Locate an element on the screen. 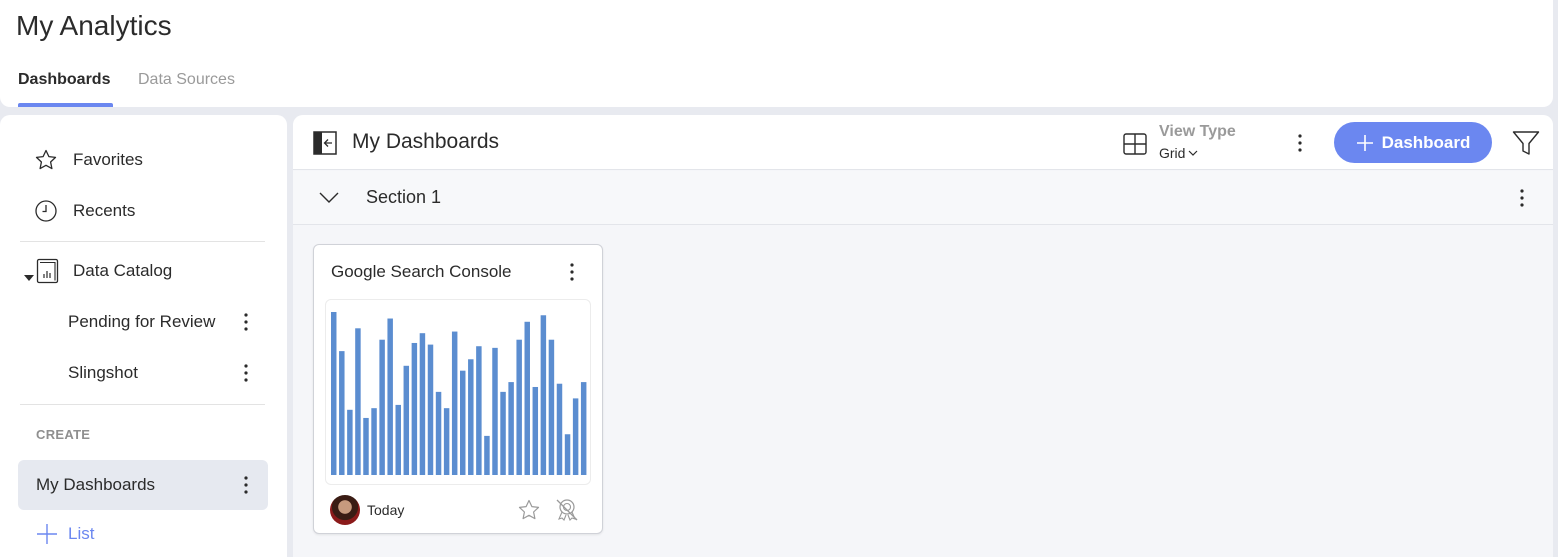  sidebar-item-label: Data Catalog is located at coordinates (123, 270).